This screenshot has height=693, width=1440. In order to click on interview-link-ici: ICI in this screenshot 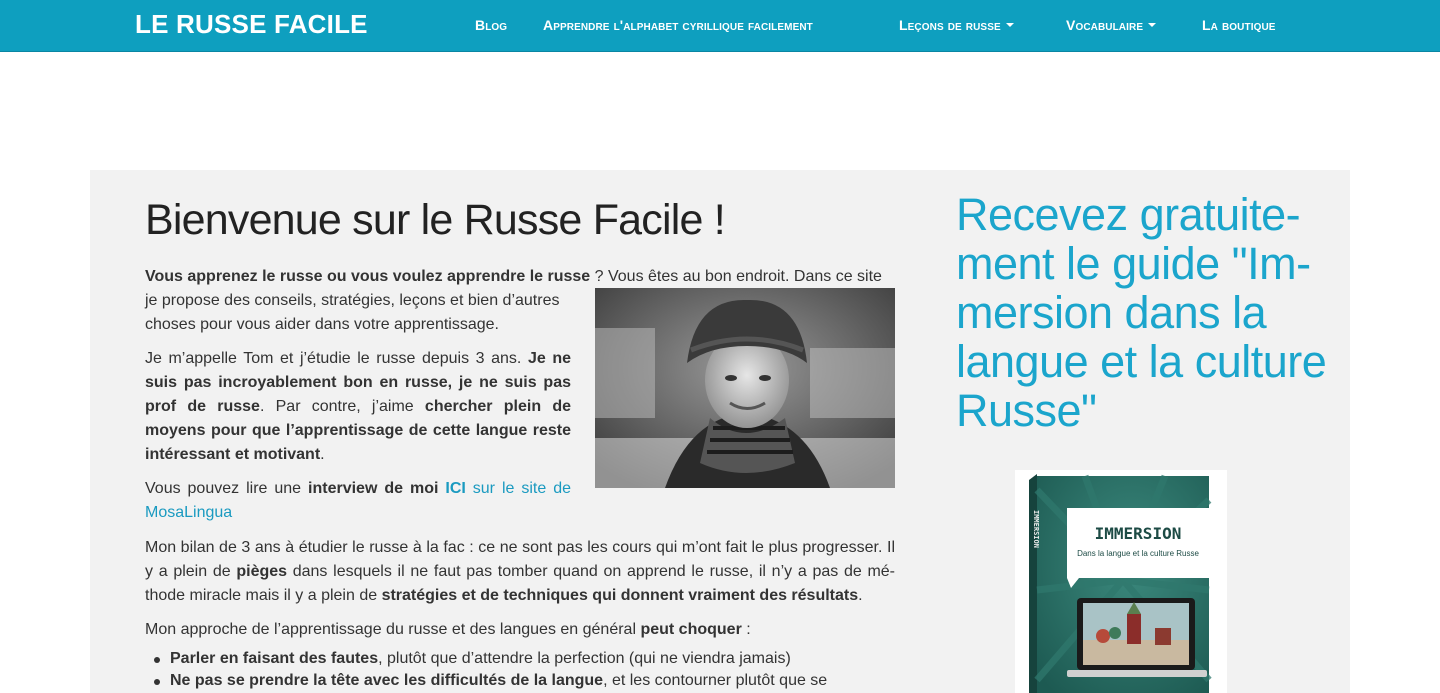, I will do `click(455, 488)`.